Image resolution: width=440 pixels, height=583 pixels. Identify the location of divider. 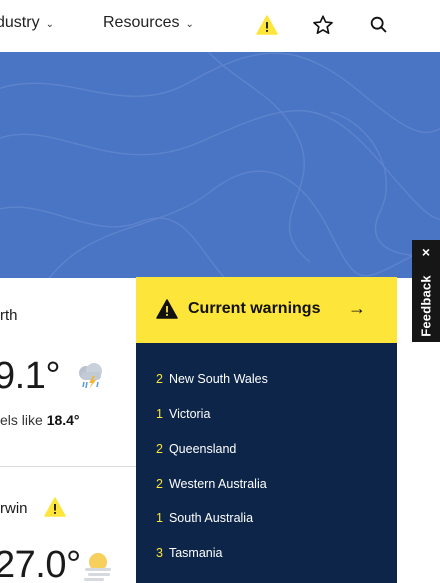
(68, 466).